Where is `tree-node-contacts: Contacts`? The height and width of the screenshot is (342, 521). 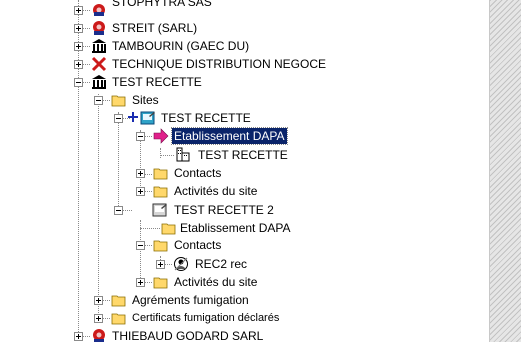
tree-node-contacts: Contacts is located at coordinates (244, 173).